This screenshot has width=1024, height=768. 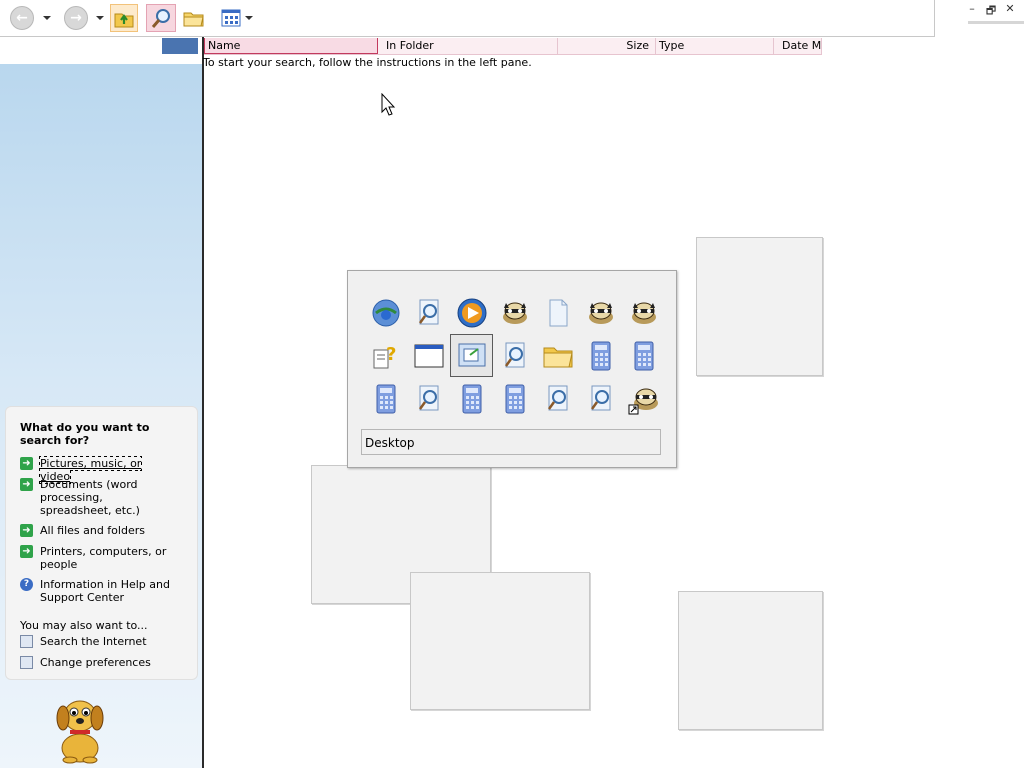 I want to click on minimize-button: –, so click(x=972, y=11).